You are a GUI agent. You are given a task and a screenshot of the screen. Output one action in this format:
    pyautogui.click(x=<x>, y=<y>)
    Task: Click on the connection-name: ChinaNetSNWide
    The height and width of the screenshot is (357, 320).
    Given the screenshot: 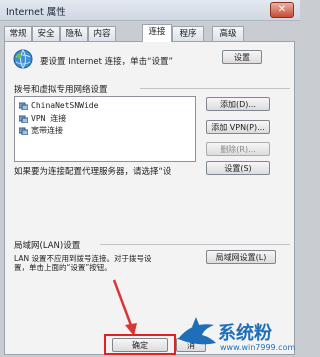 What is the action you would take?
    pyautogui.click(x=65, y=105)
    